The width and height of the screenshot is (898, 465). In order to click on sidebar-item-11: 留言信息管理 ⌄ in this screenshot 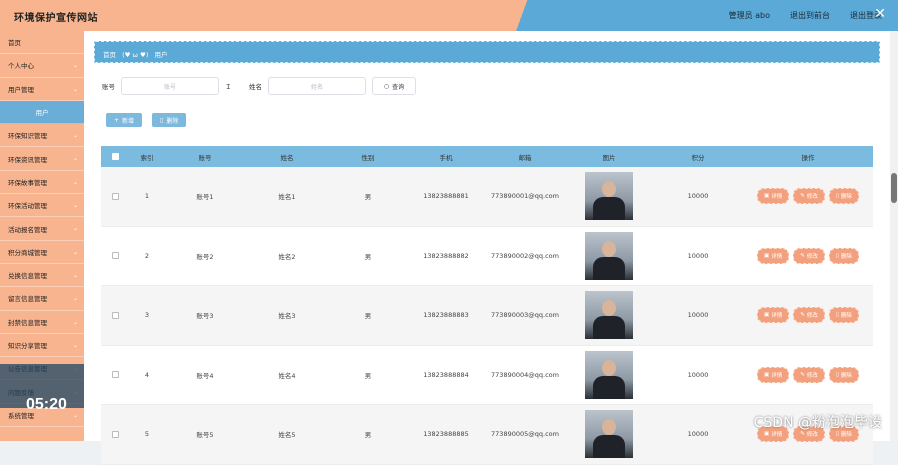, I will do `click(42, 299)`.